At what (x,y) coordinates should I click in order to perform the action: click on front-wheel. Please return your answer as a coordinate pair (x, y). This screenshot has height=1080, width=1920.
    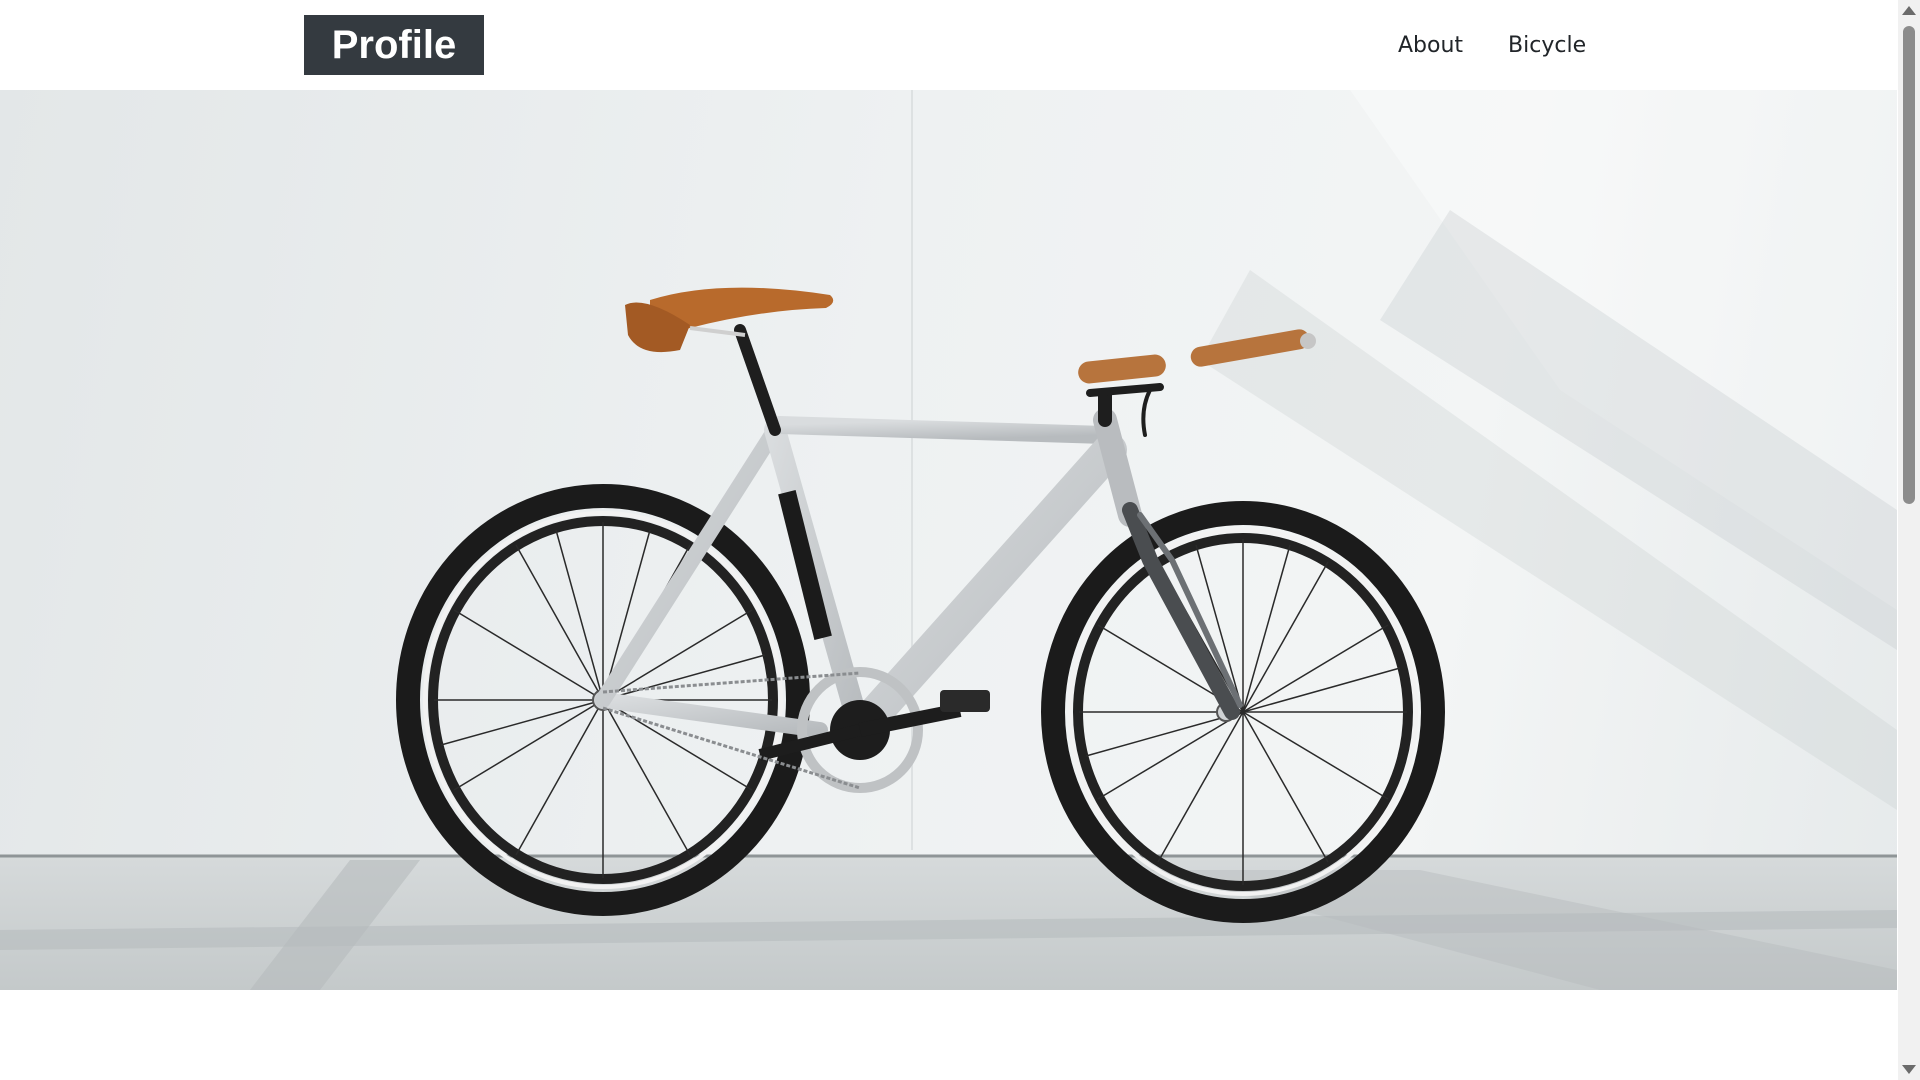
    Looking at the image, I should click on (1243, 712).